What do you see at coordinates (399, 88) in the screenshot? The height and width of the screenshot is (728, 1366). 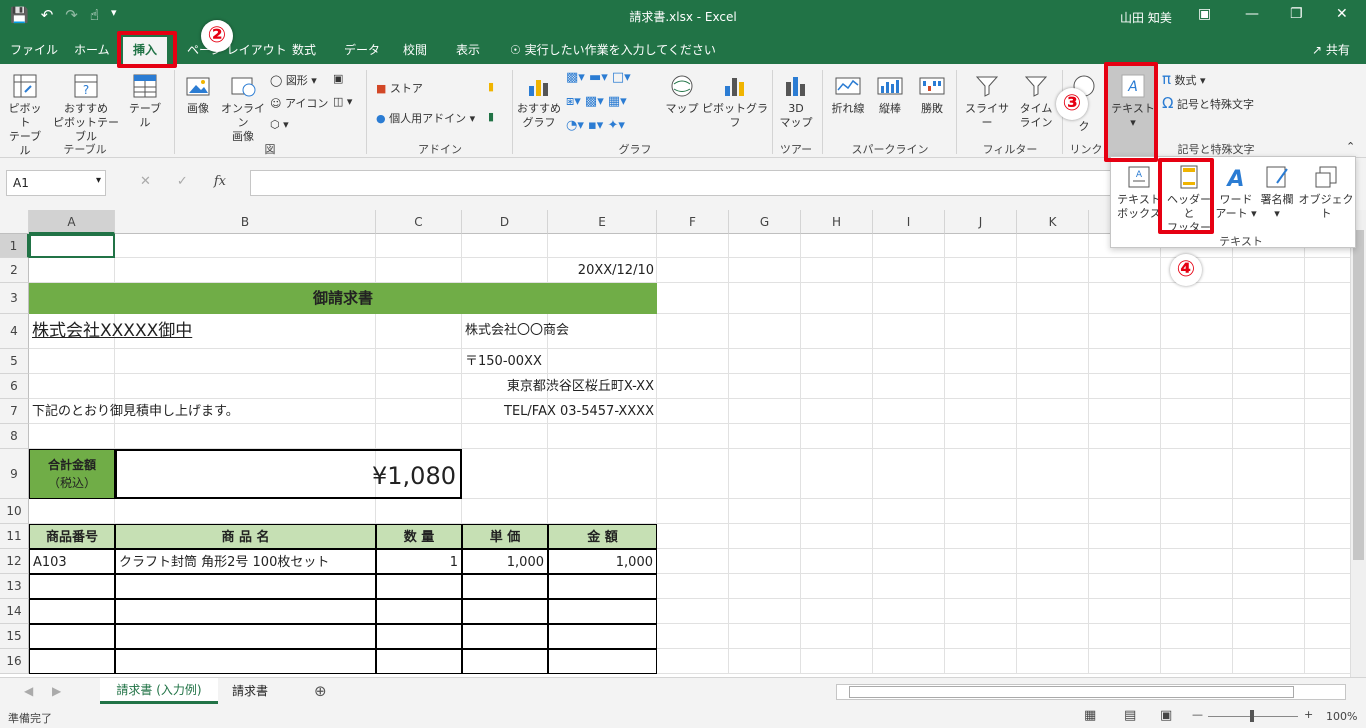 I see `store-button: ■ ストア` at bounding box center [399, 88].